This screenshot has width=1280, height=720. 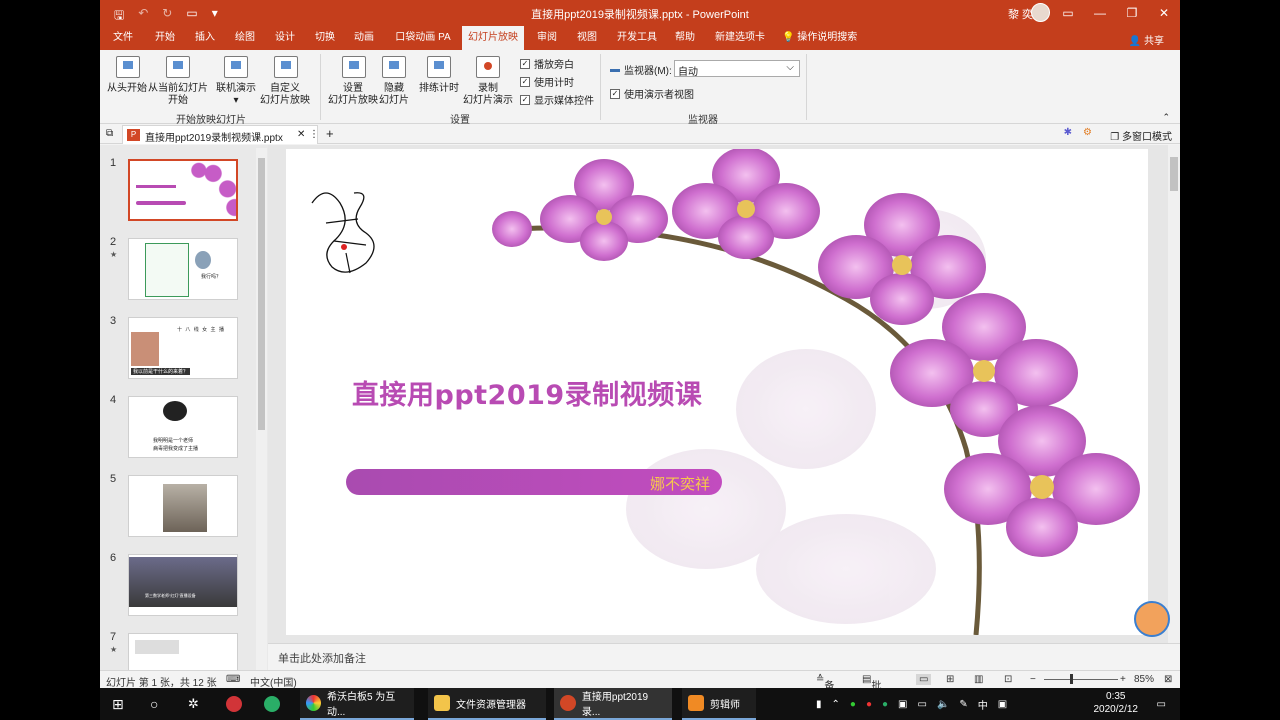 I want to click on zoom-level: 85%, so click(x=1144, y=679).